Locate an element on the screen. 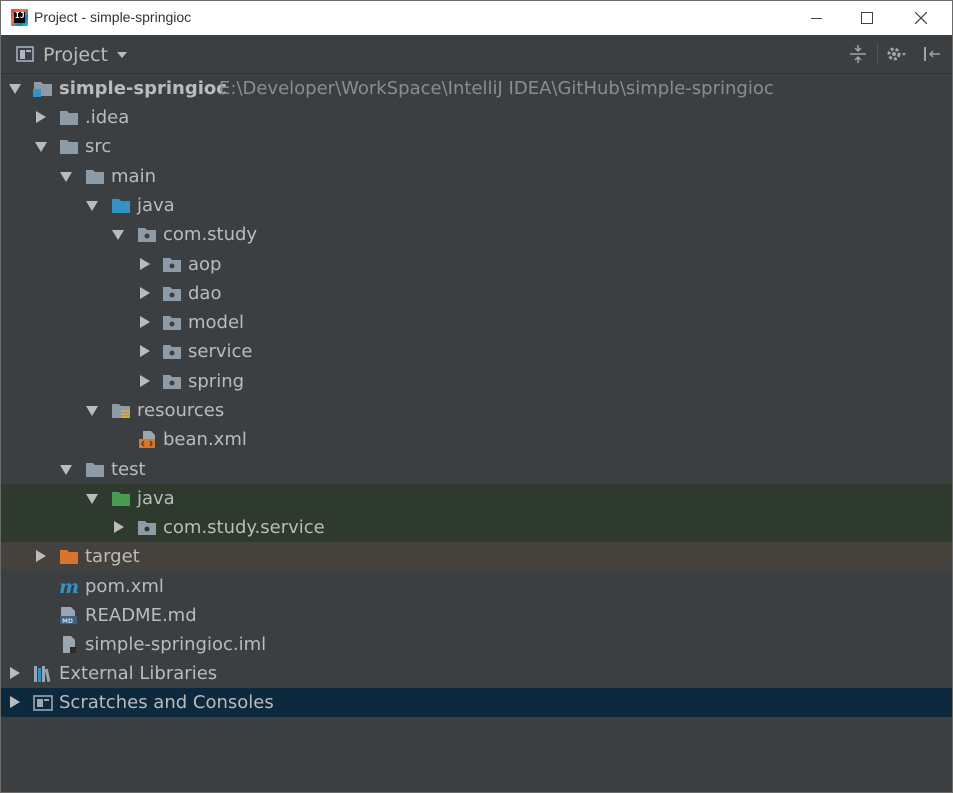 This screenshot has height=793, width=953. tree-node-iml: simple-springioc.iml is located at coordinates (476, 644).